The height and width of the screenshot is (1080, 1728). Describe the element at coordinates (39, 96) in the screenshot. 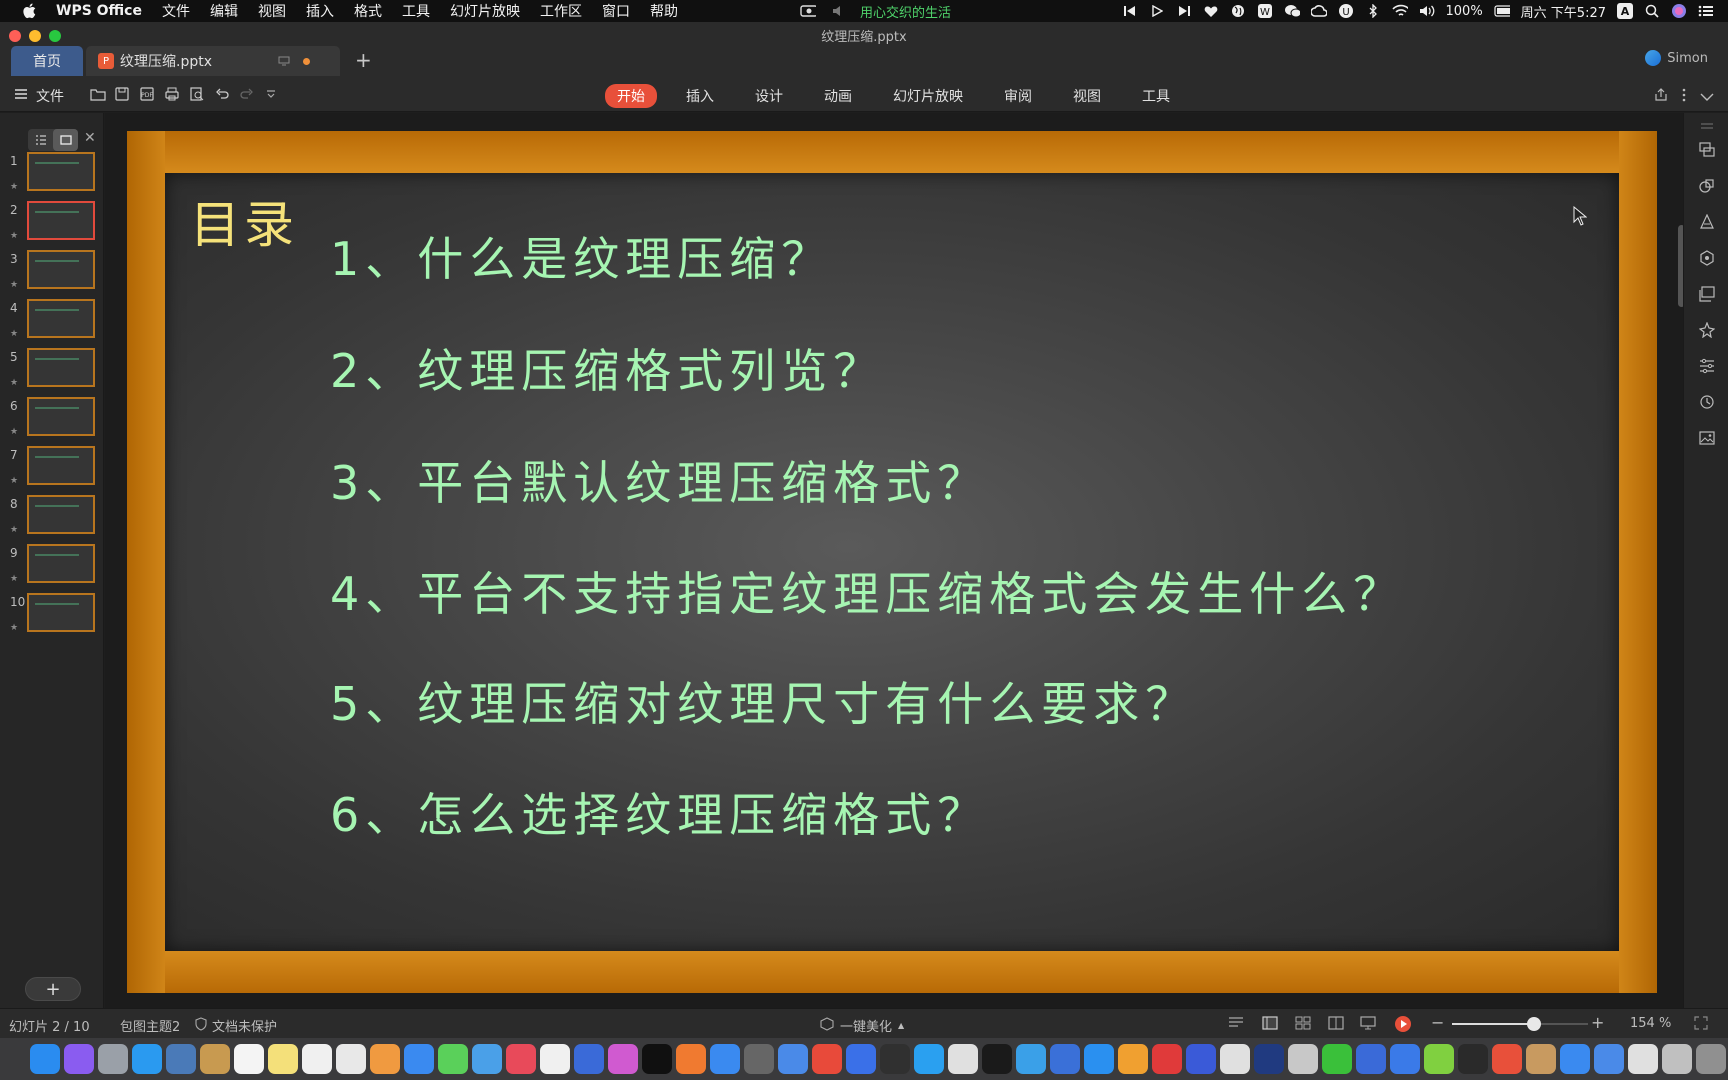

I see `file-menu-button: 文件` at that location.